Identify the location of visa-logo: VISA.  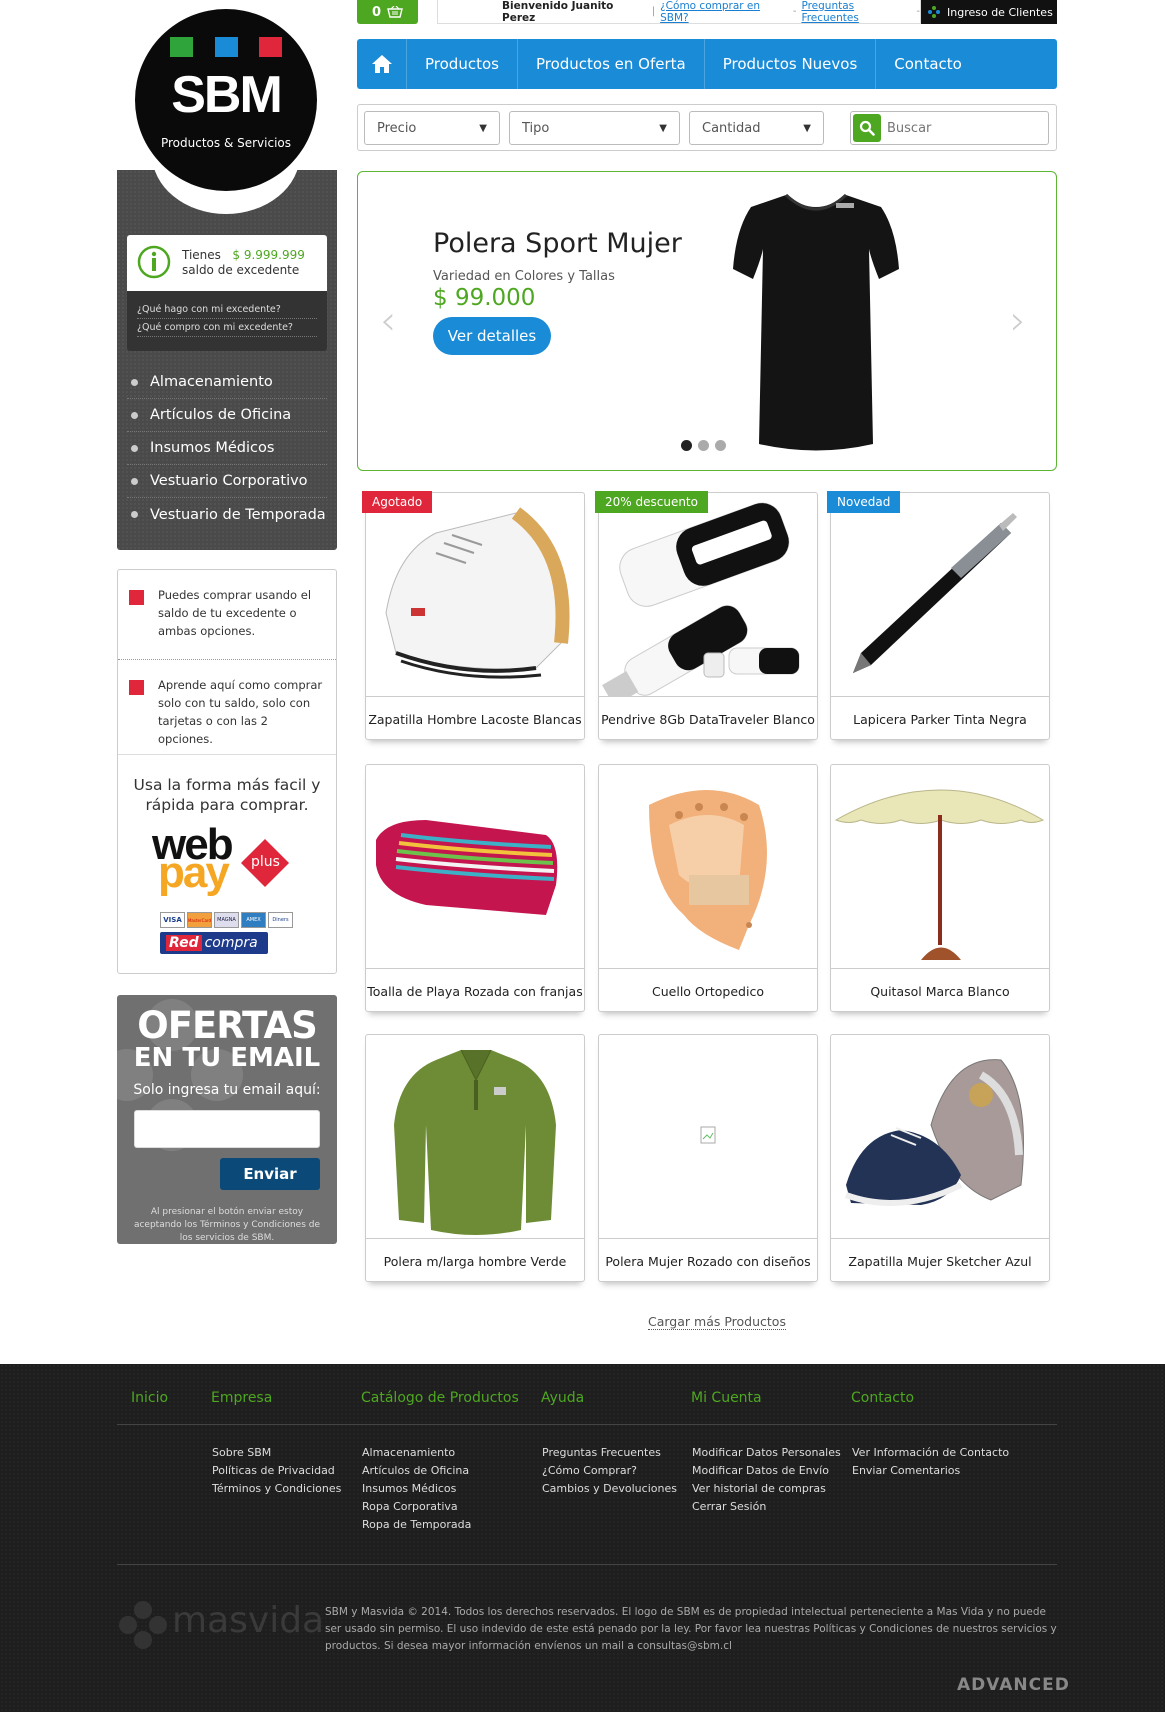
(172, 920).